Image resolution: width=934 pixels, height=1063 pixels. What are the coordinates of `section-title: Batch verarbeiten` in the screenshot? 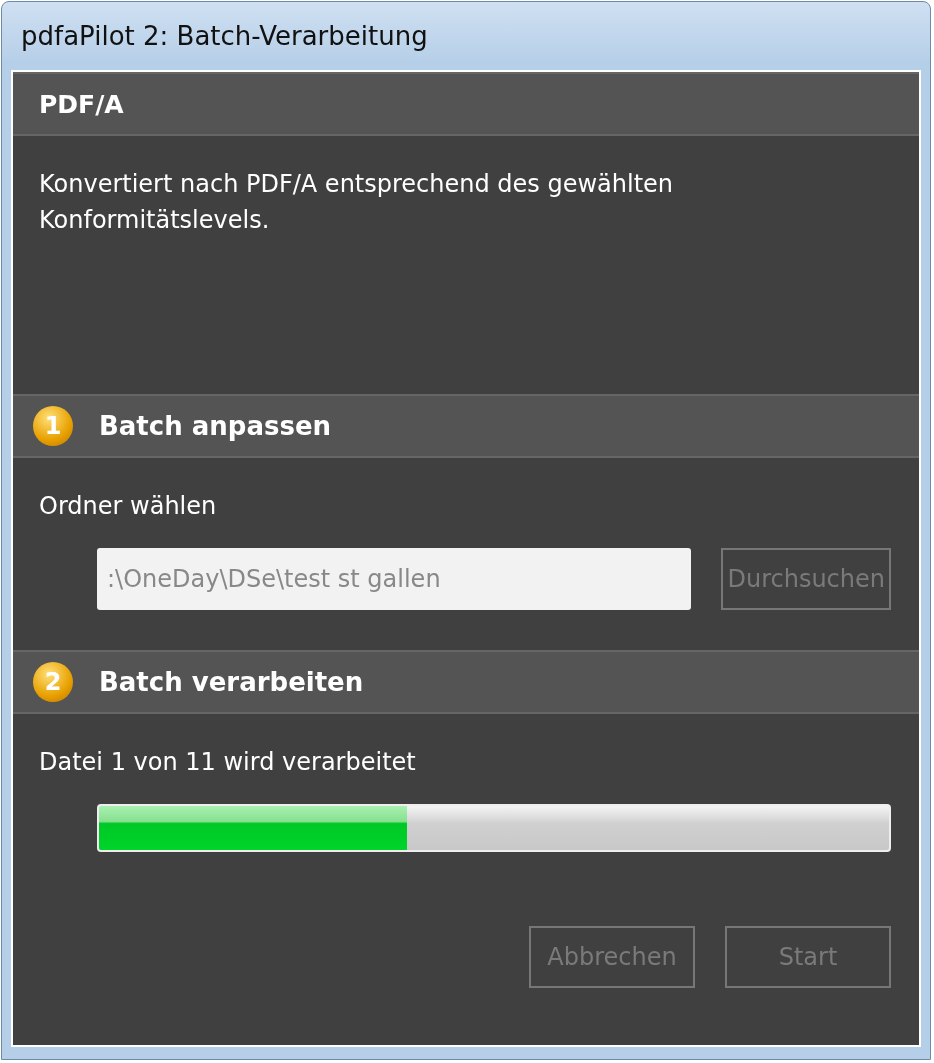 It's located at (231, 682).